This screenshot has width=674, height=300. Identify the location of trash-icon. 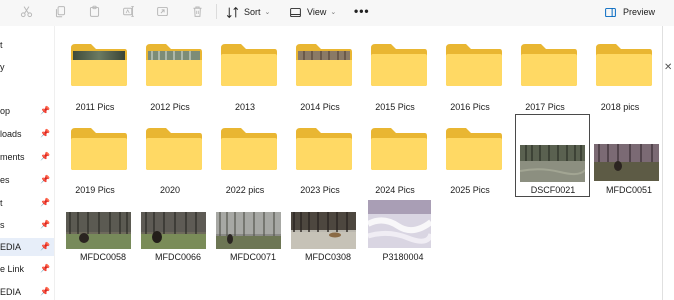
(197, 12).